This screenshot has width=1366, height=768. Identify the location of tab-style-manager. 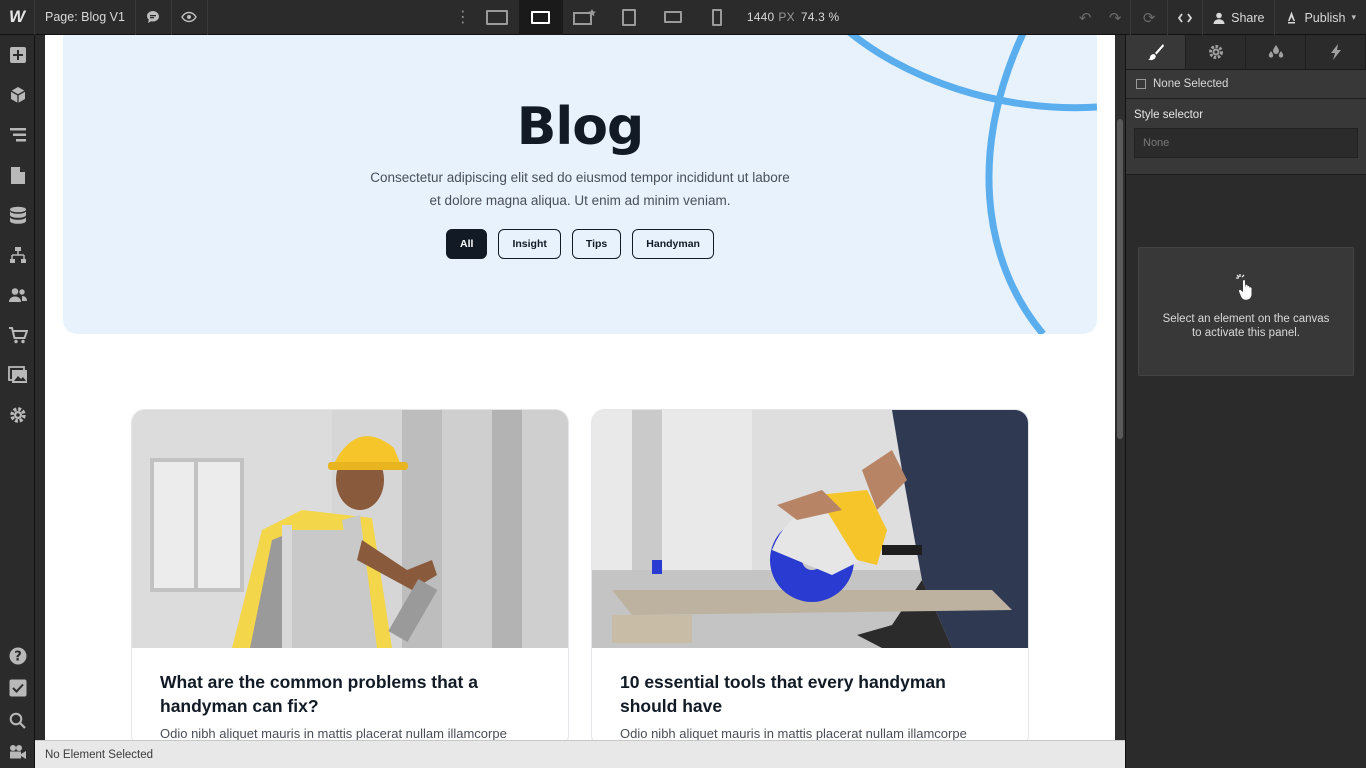
(1276, 52).